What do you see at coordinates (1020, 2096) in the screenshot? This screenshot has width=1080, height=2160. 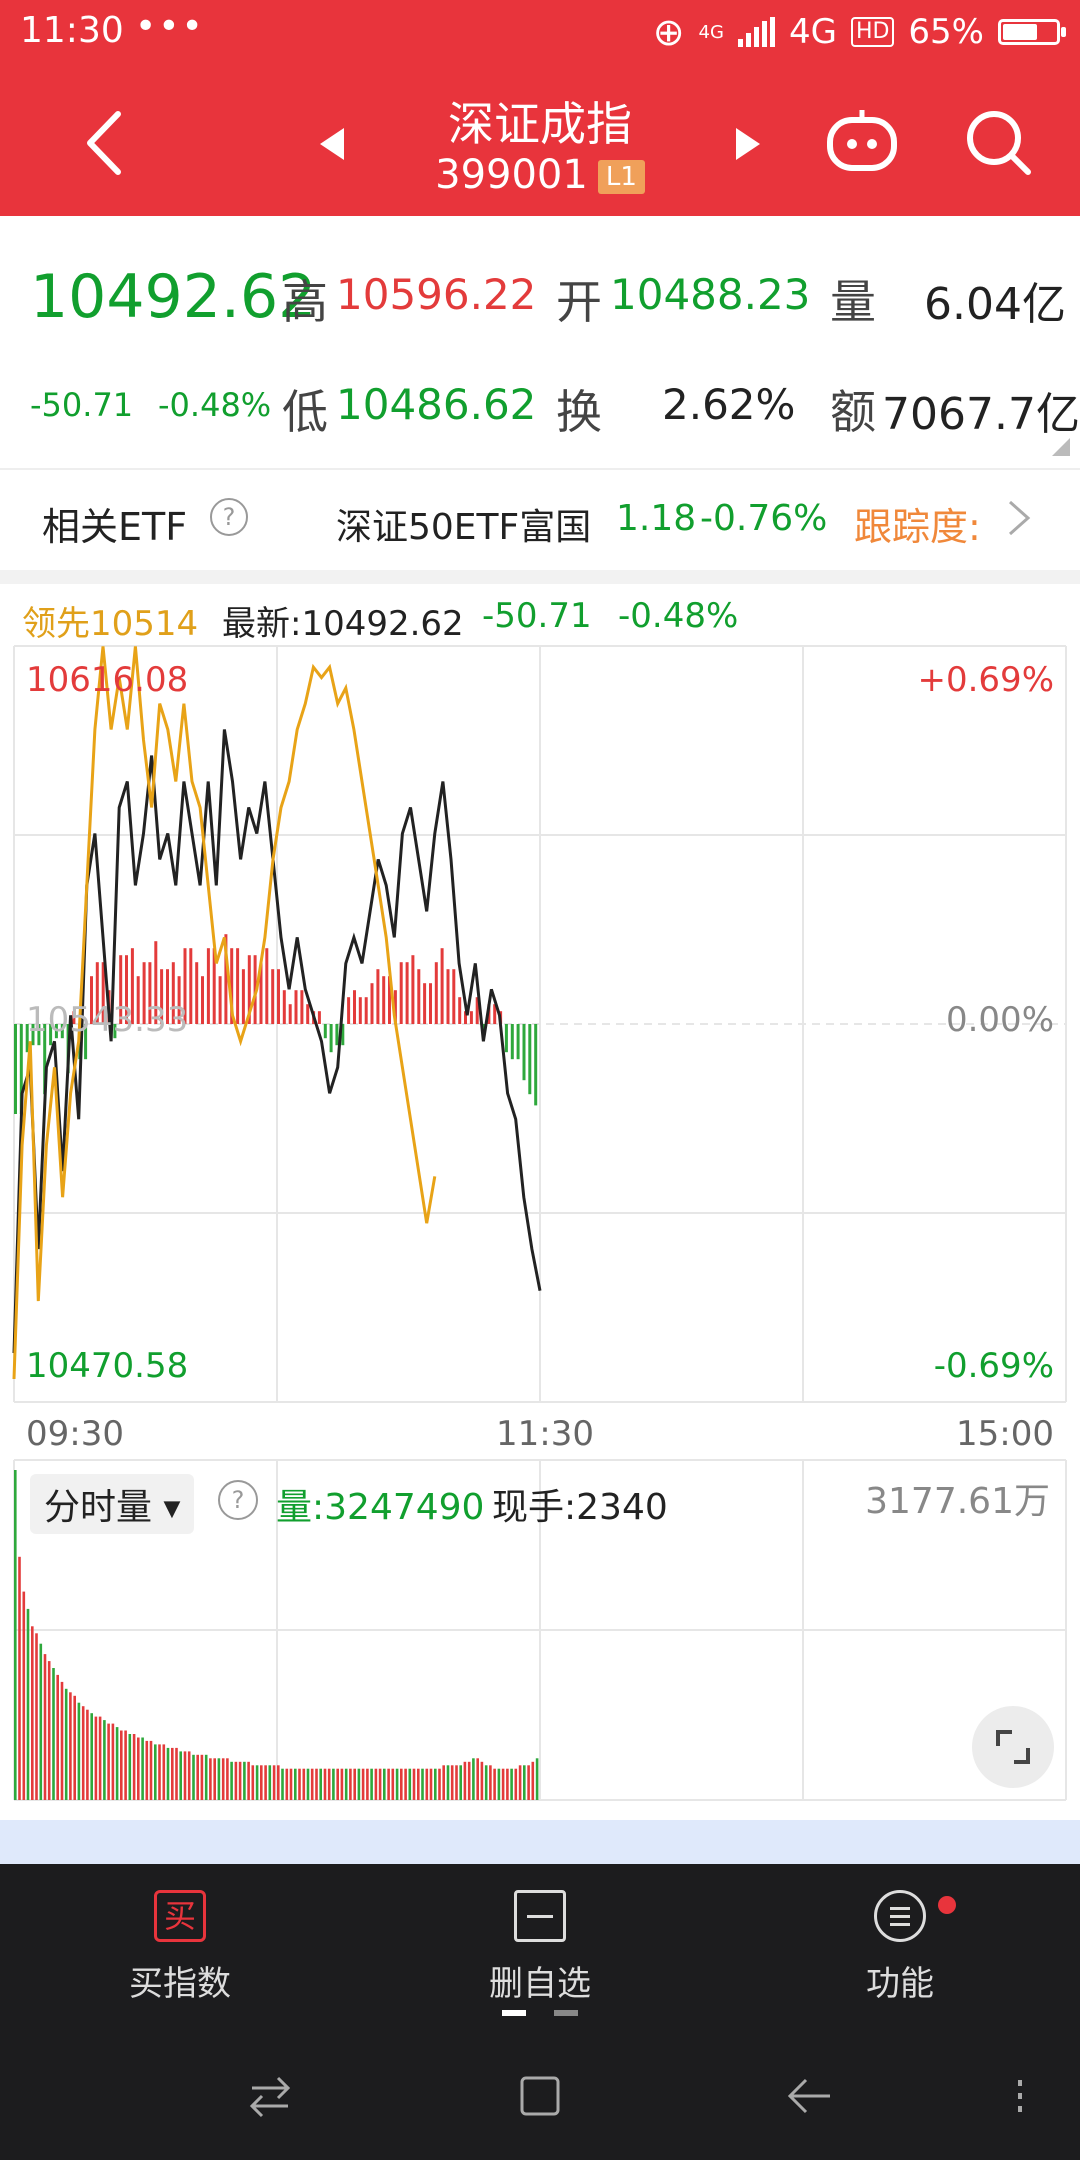 I see `system-menu-icon` at bounding box center [1020, 2096].